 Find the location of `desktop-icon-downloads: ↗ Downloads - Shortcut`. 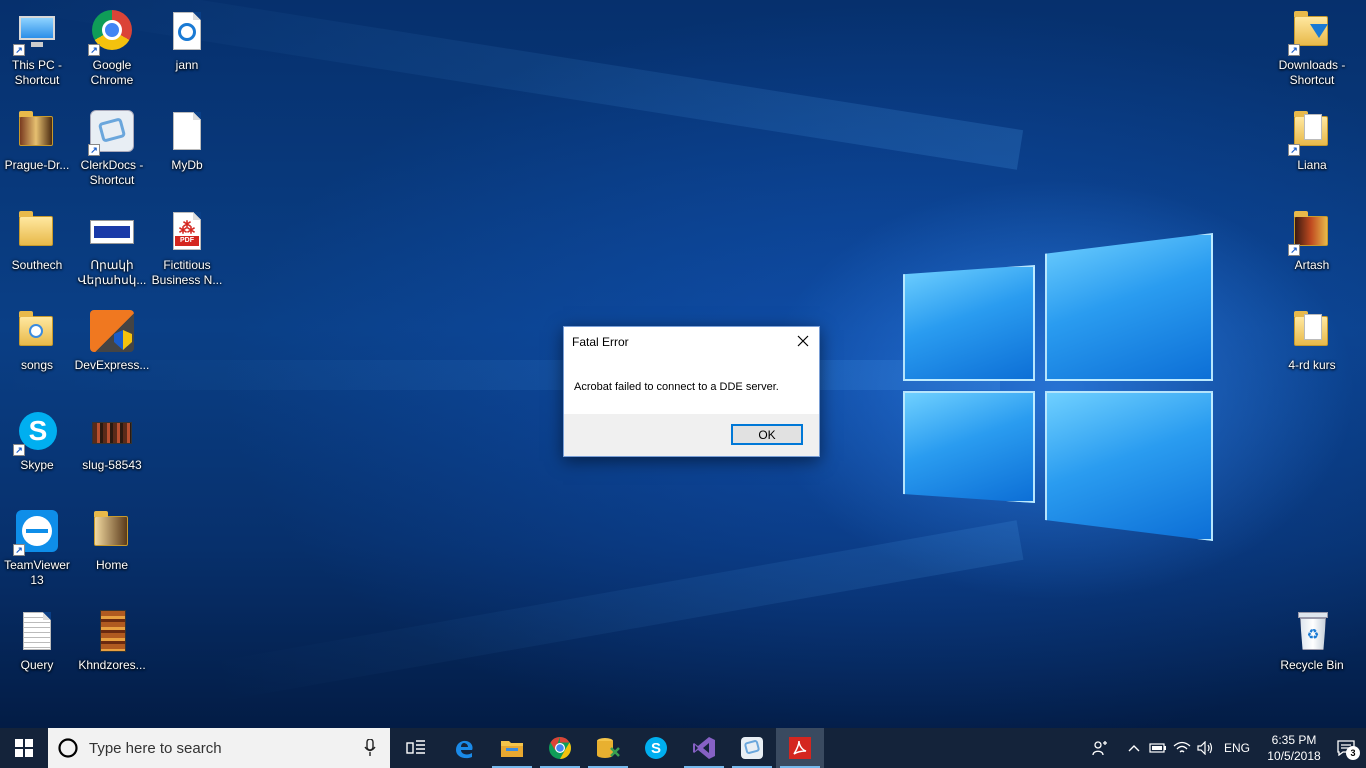

desktop-icon-downloads: ↗ Downloads - Shortcut is located at coordinates (1312, 49).